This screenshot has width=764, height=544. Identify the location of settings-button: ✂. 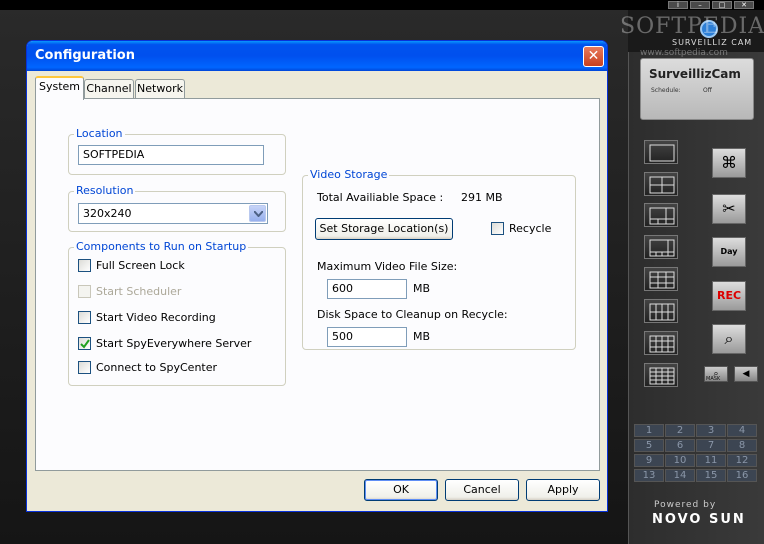
(729, 209).